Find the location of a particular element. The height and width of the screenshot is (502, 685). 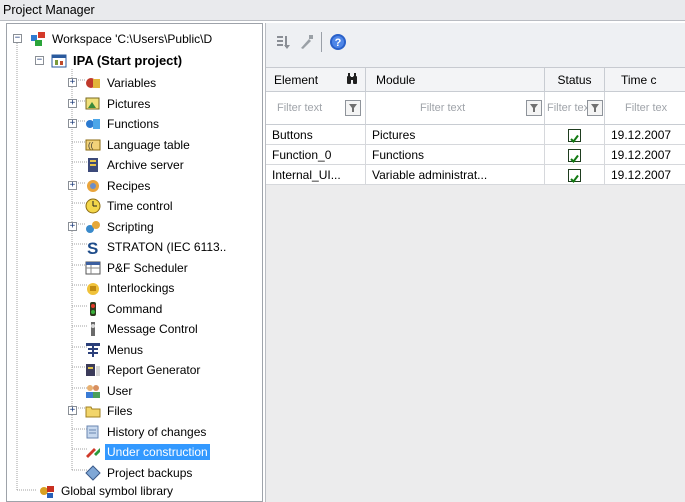

tree-expand-toggle-0: + is located at coordinates (72, 82).